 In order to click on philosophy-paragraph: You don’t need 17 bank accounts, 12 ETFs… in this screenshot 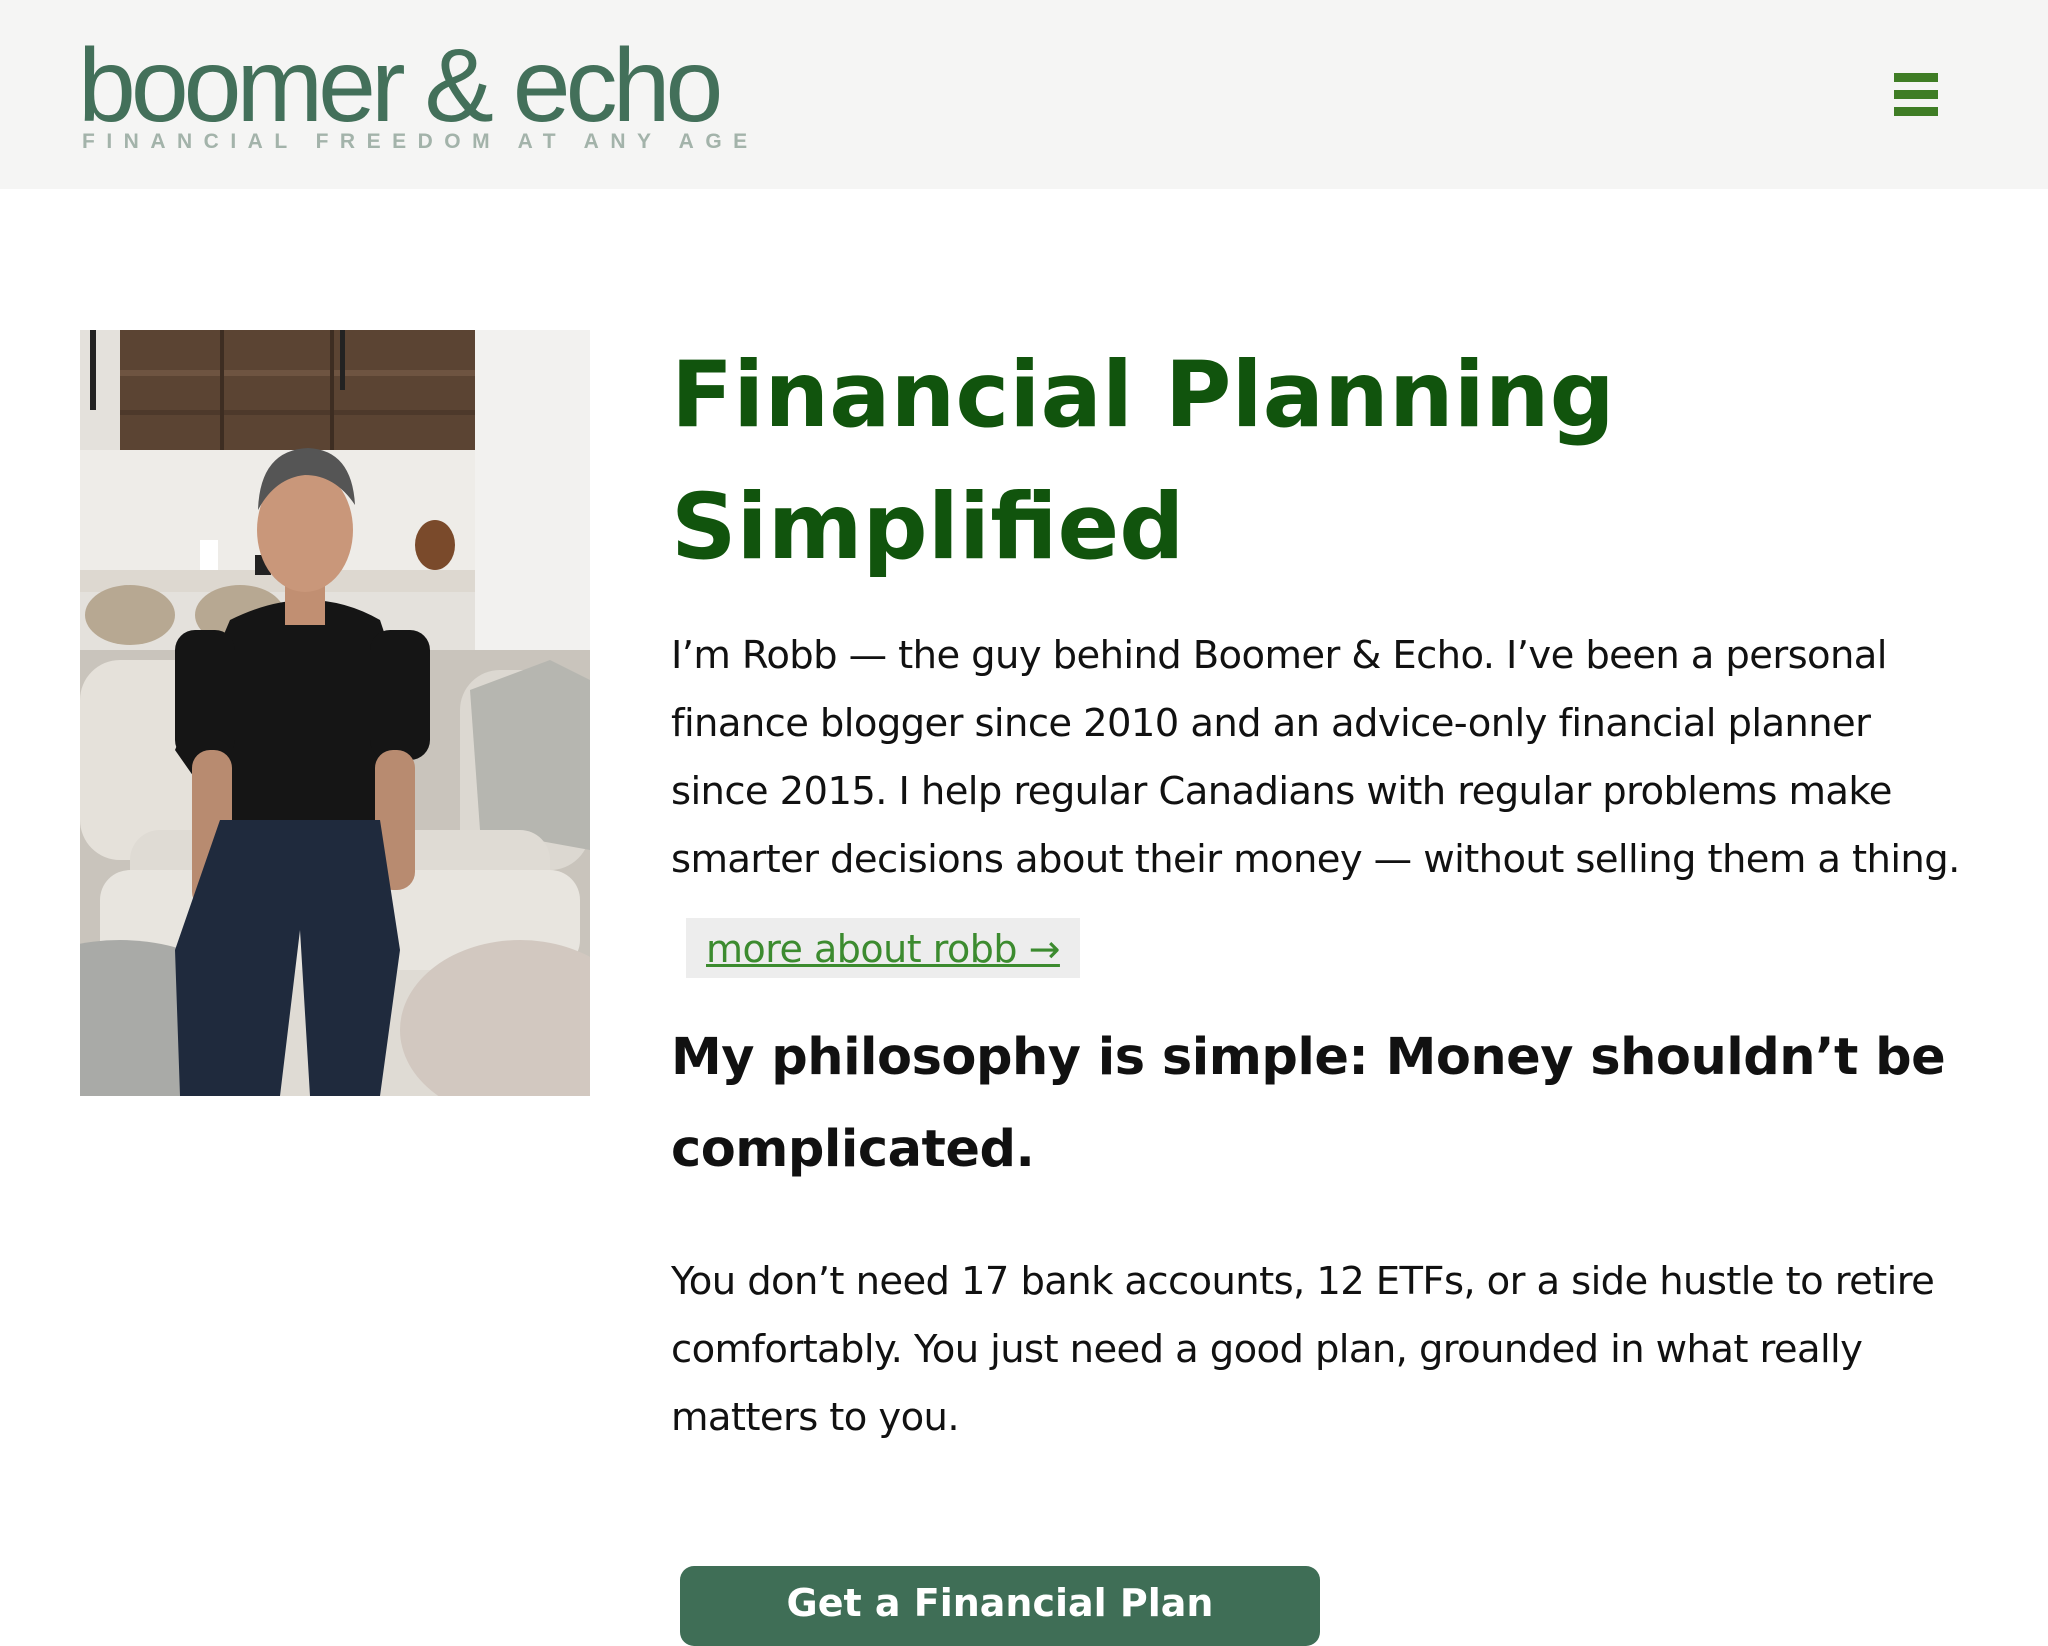, I will do `click(1303, 1349)`.